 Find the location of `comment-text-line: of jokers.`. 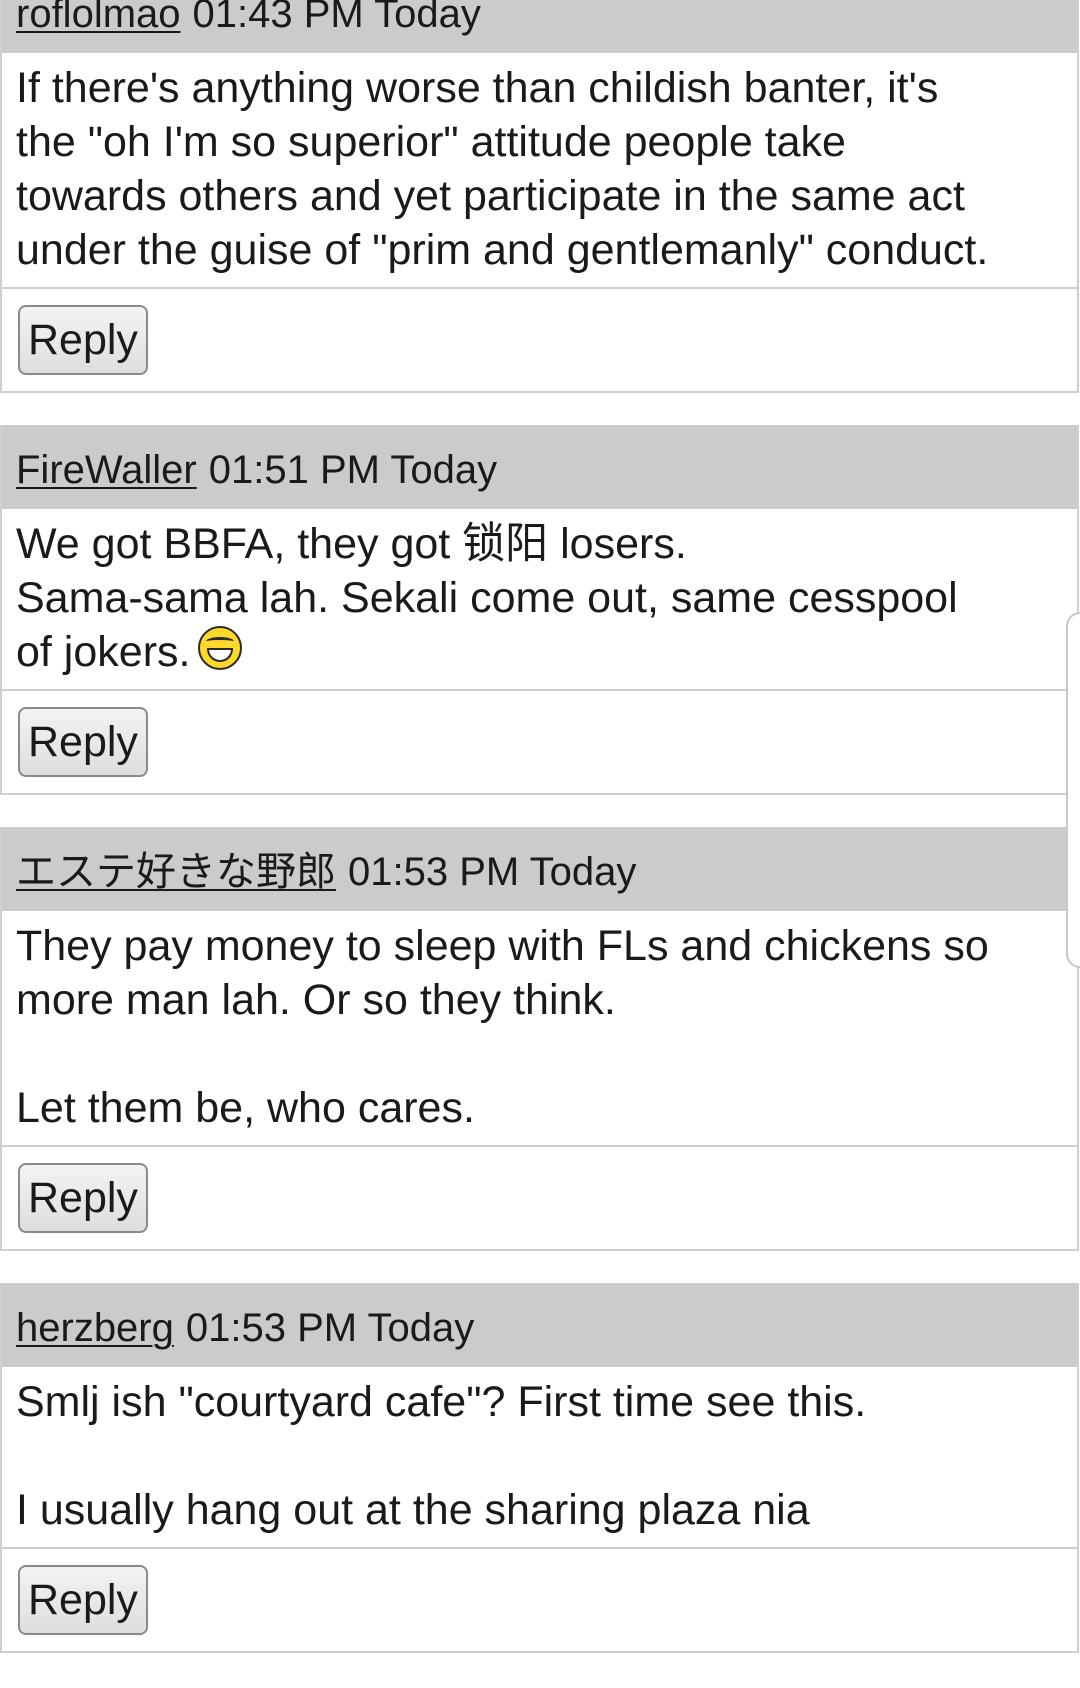

comment-text-line: of jokers. is located at coordinates (103, 652).